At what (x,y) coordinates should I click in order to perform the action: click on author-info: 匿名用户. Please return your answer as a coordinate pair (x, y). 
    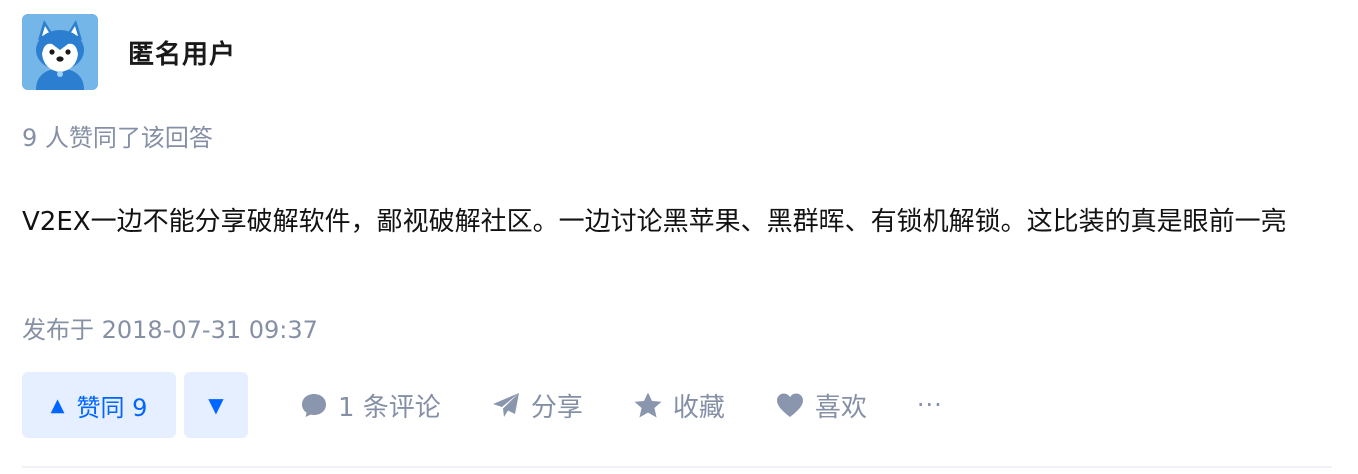
    Looking at the image, I should click on (129, 52).